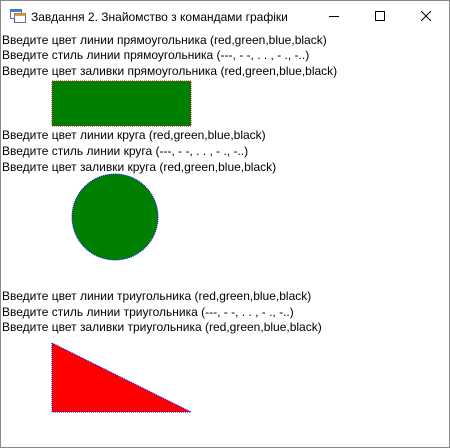 This screenshot has width=450, height=448. I want to click on minimize-button, so click(334, 16).